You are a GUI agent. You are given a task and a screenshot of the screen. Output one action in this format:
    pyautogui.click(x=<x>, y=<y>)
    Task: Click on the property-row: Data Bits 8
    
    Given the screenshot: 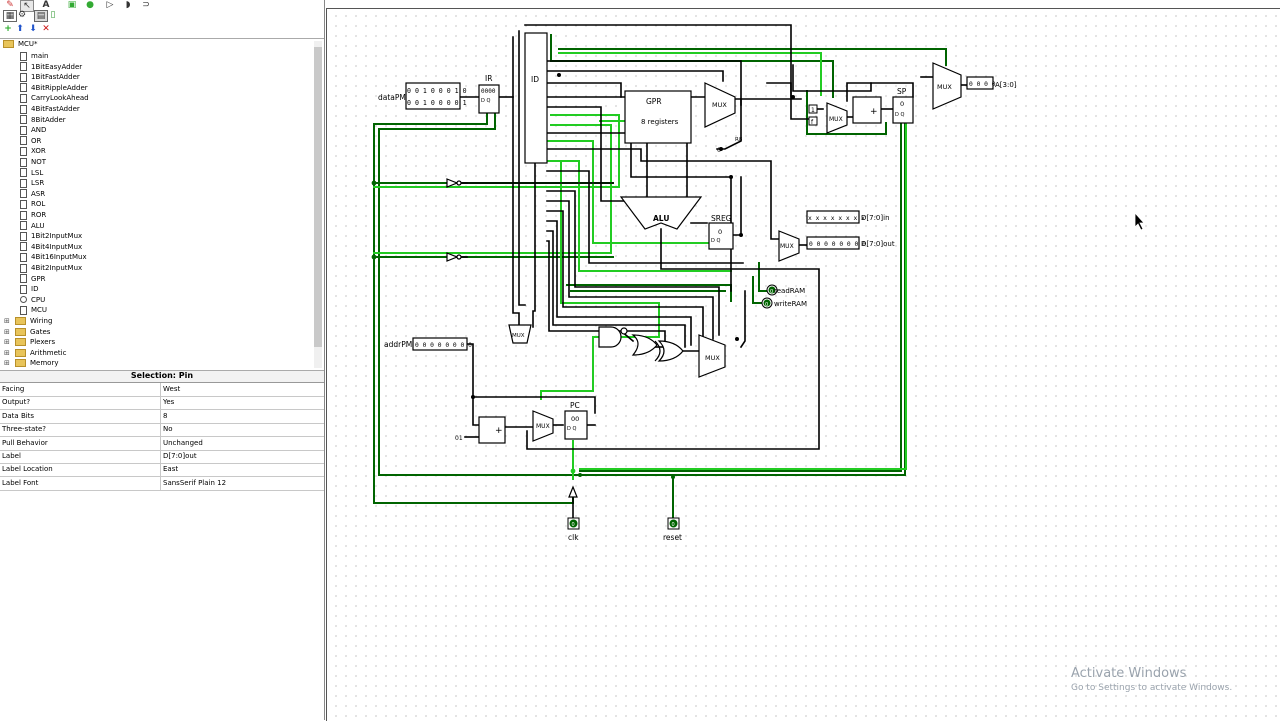 What is the action you would take?
    pyautogui.click(x=162, y=416)
    